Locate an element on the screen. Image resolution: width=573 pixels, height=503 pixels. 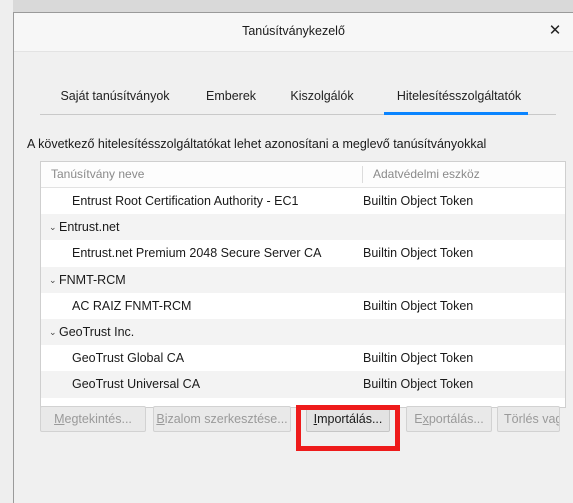
delete-or-distrust-button: Törlés vagy is located at coordinates (528, 419).